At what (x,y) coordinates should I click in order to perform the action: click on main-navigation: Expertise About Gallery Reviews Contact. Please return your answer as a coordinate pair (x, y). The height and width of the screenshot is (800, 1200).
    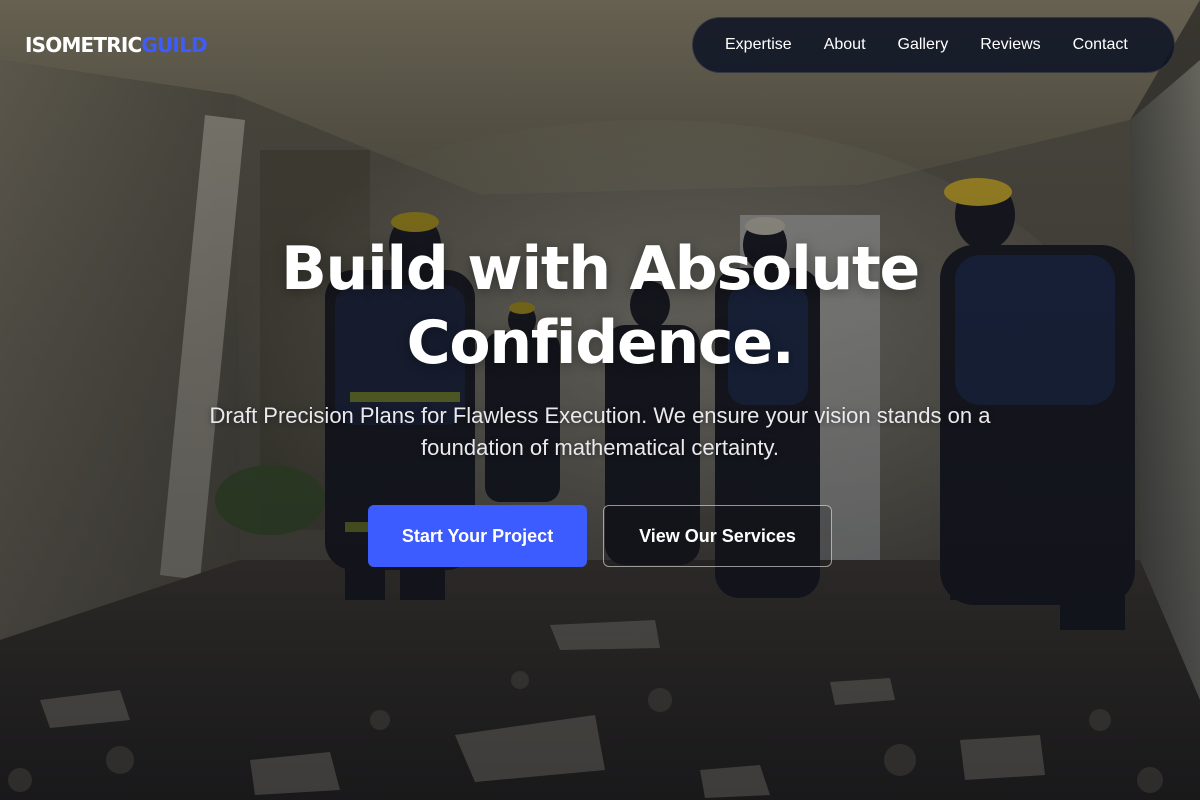
    Looking at the image, I should click on (933, 45).